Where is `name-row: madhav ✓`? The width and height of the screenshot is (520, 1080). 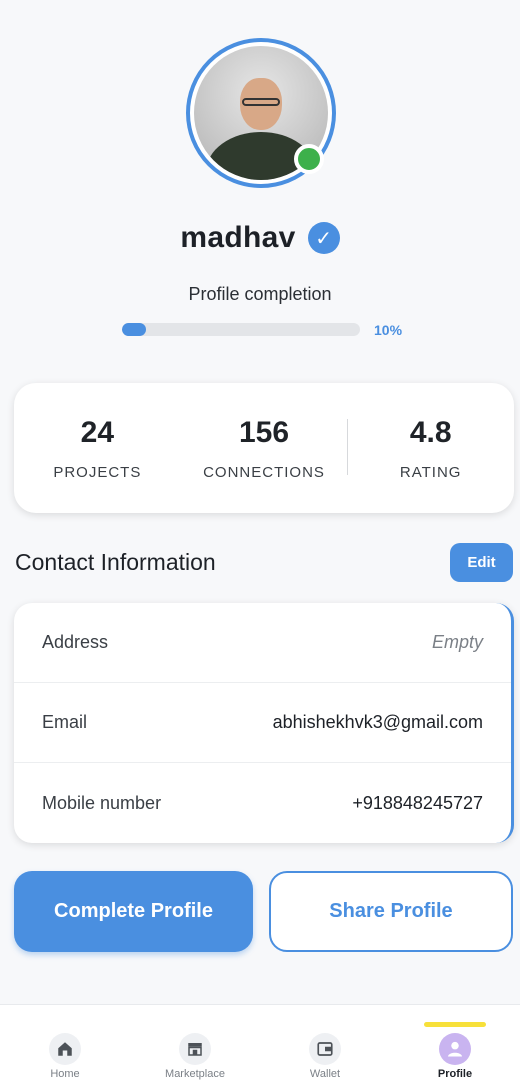
name-row: madhav ✓ is located at coordinates (260, 238).